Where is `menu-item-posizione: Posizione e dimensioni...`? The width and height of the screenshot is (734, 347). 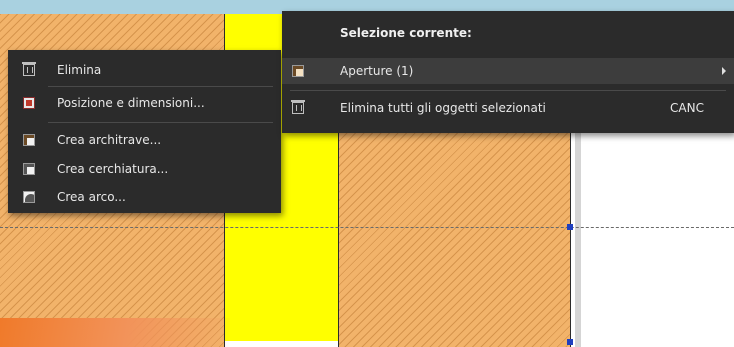 menu-item-posizione: Posizione e dimensioni... is located at coordinates (144, 103).